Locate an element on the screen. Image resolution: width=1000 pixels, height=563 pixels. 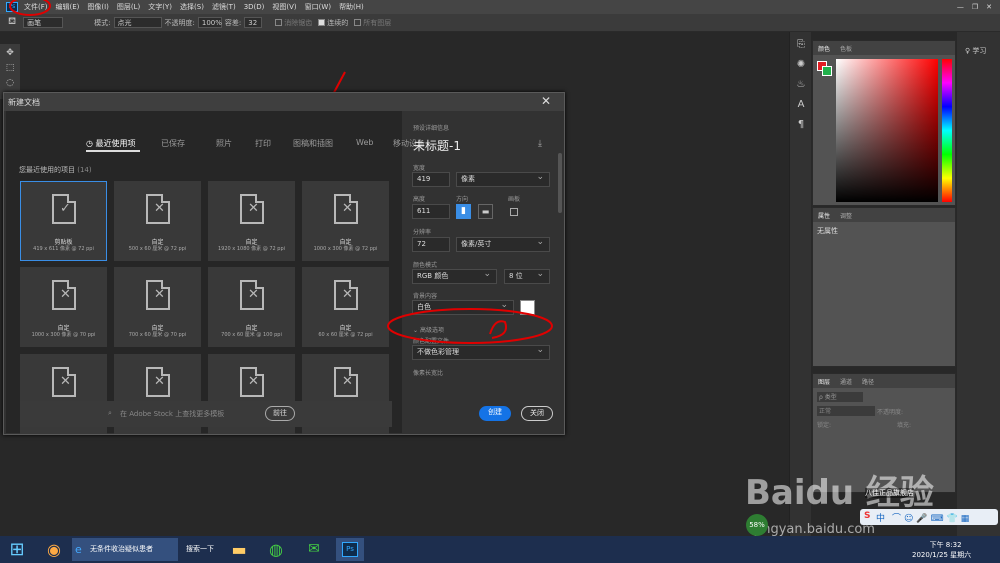
taskbar-browser-label: 无条件收治疑似患者 is located at coordinates (121, 549).